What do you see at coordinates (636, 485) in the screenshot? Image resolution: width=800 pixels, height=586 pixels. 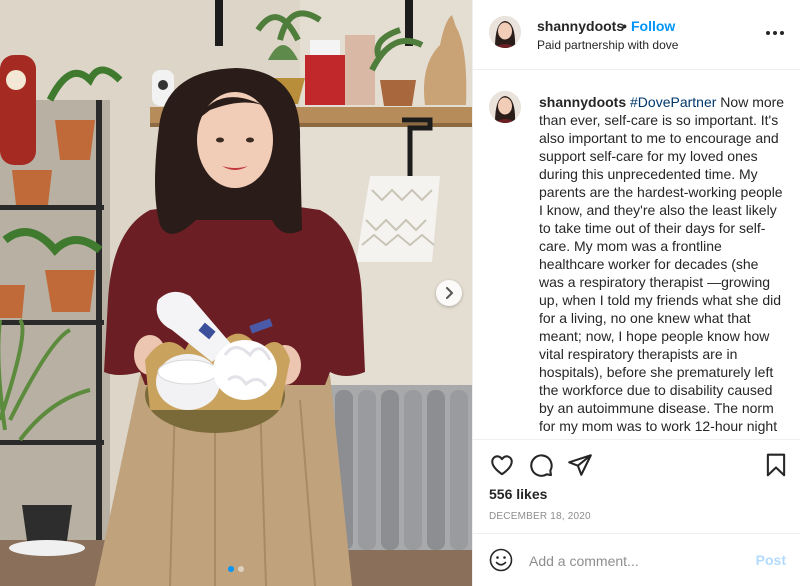 I see `post-actions: 556 likes DECEMBER 18, 2020` at bounding box center [636, 485].